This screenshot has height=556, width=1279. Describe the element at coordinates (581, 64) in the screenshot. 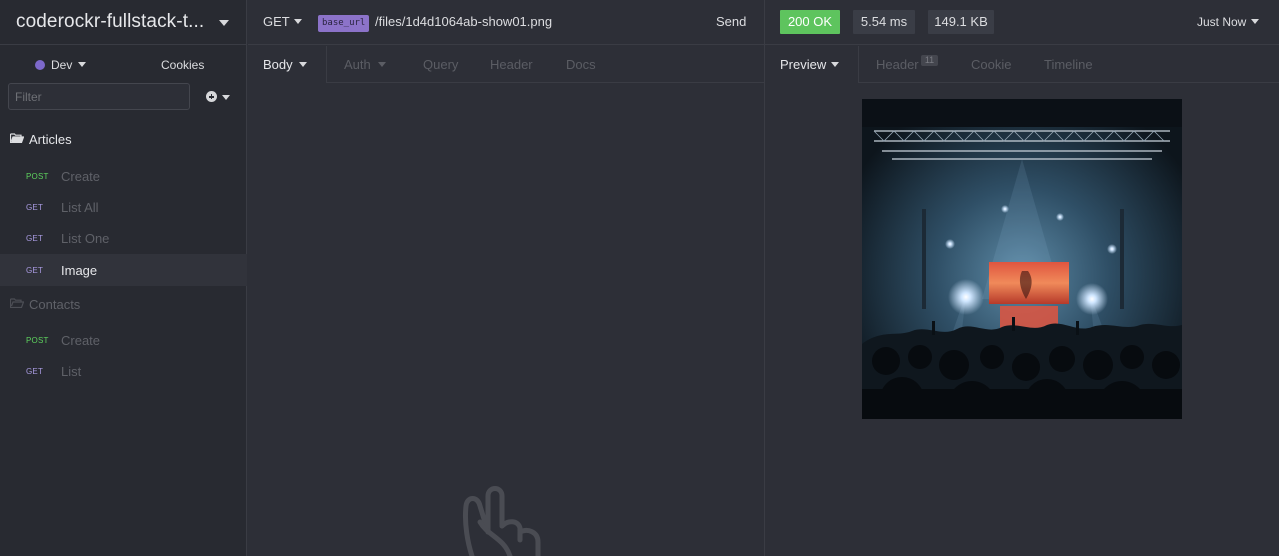

I see `tab-docs: Docs` at that location.